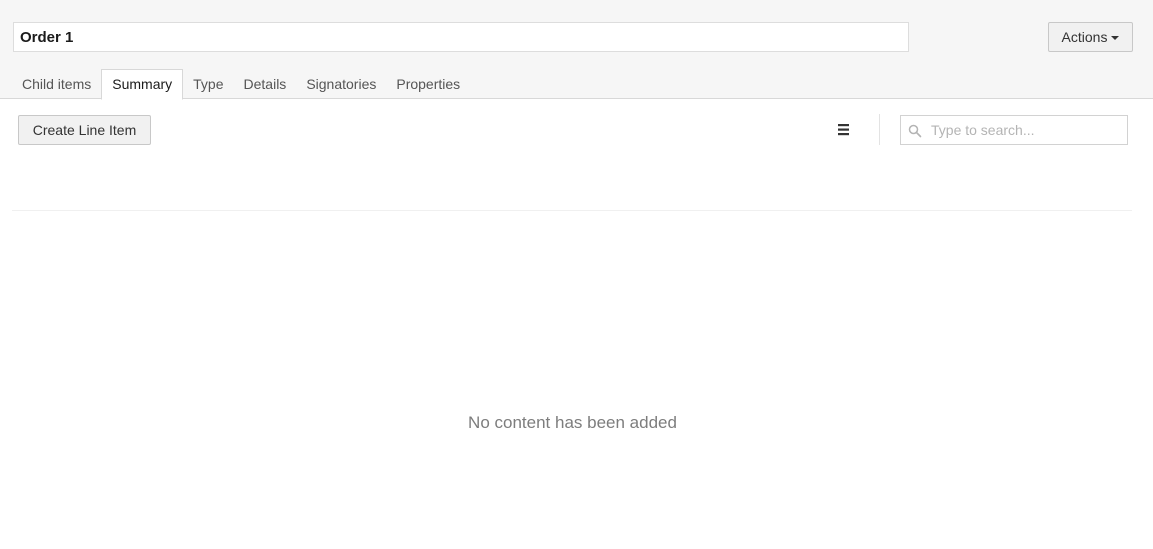  What do you see at coordinates (1026, 130) in the screenshot?
I see `search-input` at bounding box center [1026, 130].